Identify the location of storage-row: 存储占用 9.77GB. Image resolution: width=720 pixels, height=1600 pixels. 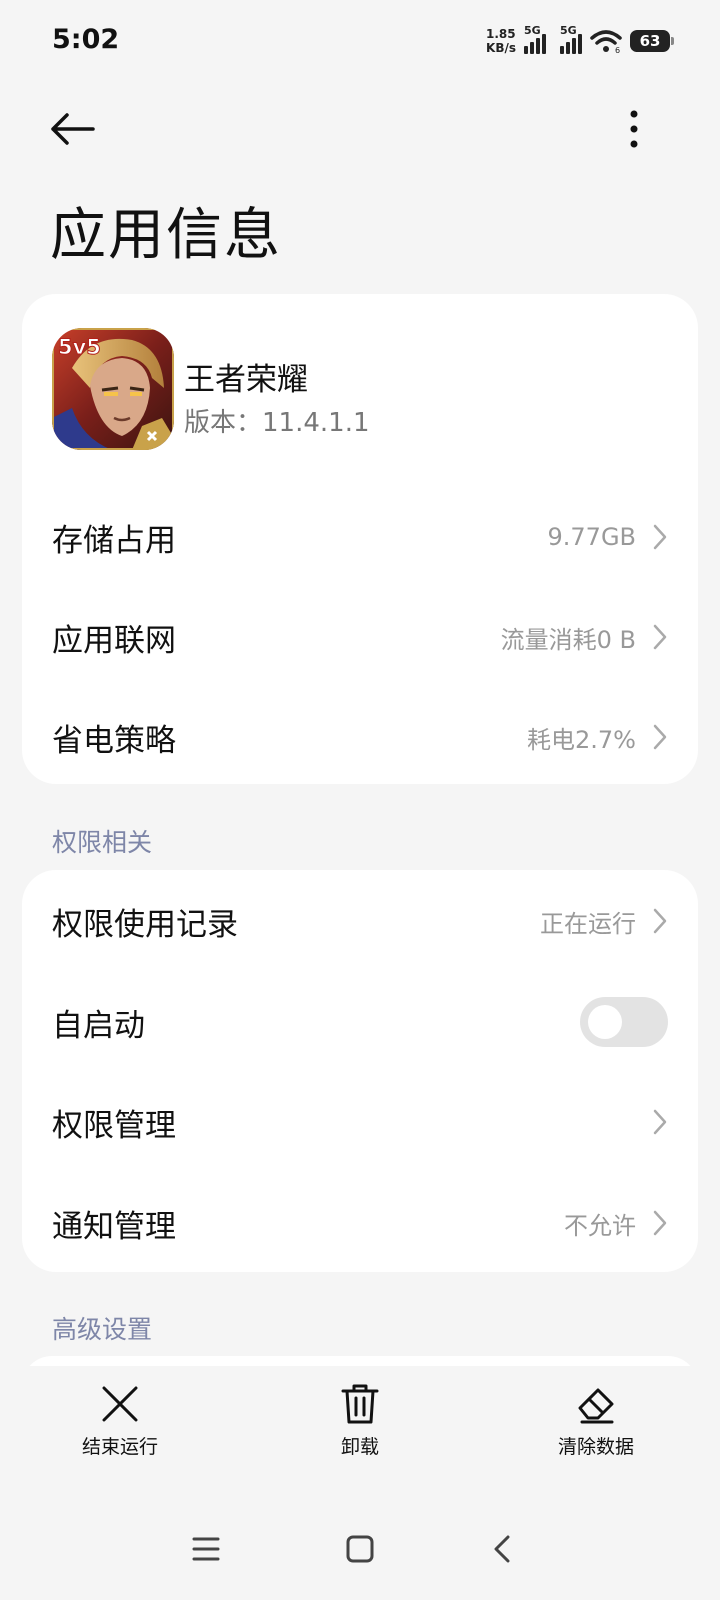
(360, 537).